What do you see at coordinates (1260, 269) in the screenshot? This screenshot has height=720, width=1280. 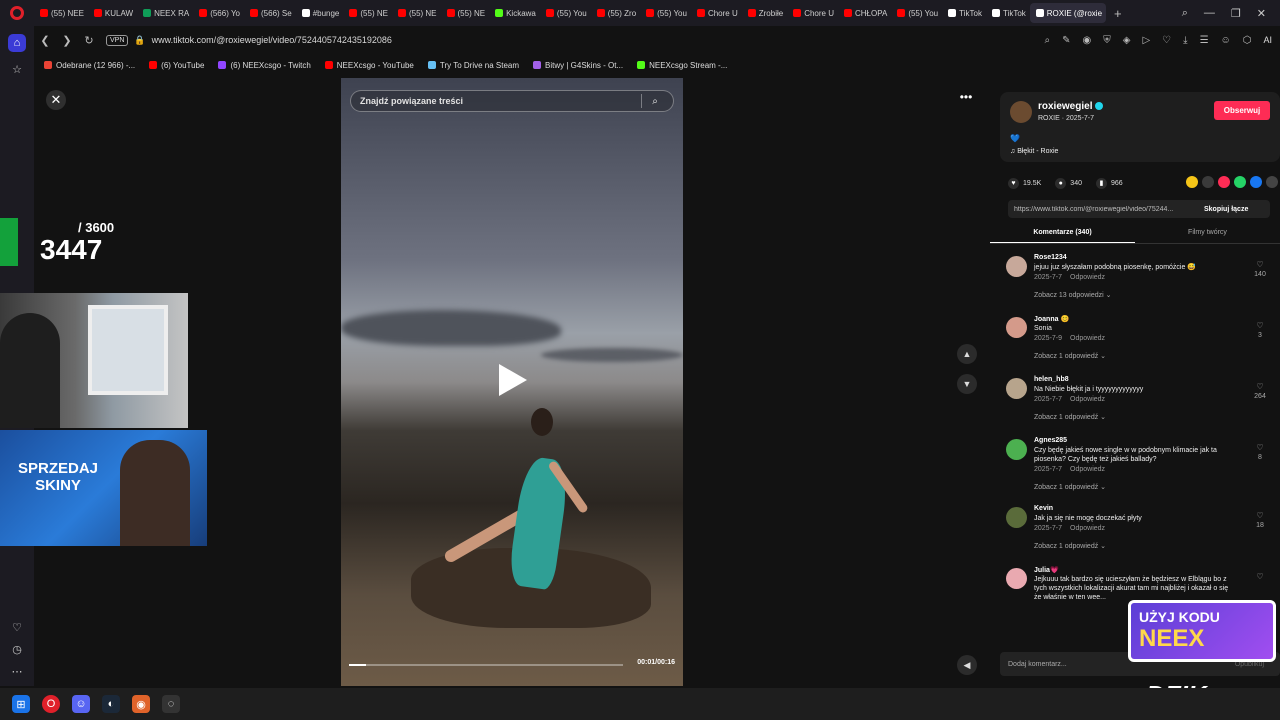 I see `comment-like-button: ♡ 140` at bounding box center [1260, 269].